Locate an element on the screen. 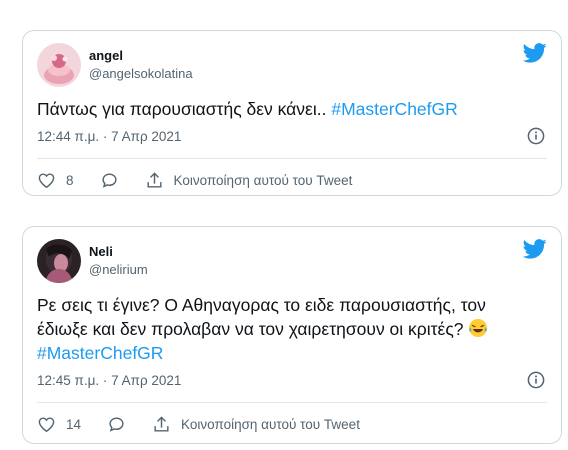 This screenshot has height=450, width=568. tweet-header: Neli @nelirium is located at coordinates (92, 261).